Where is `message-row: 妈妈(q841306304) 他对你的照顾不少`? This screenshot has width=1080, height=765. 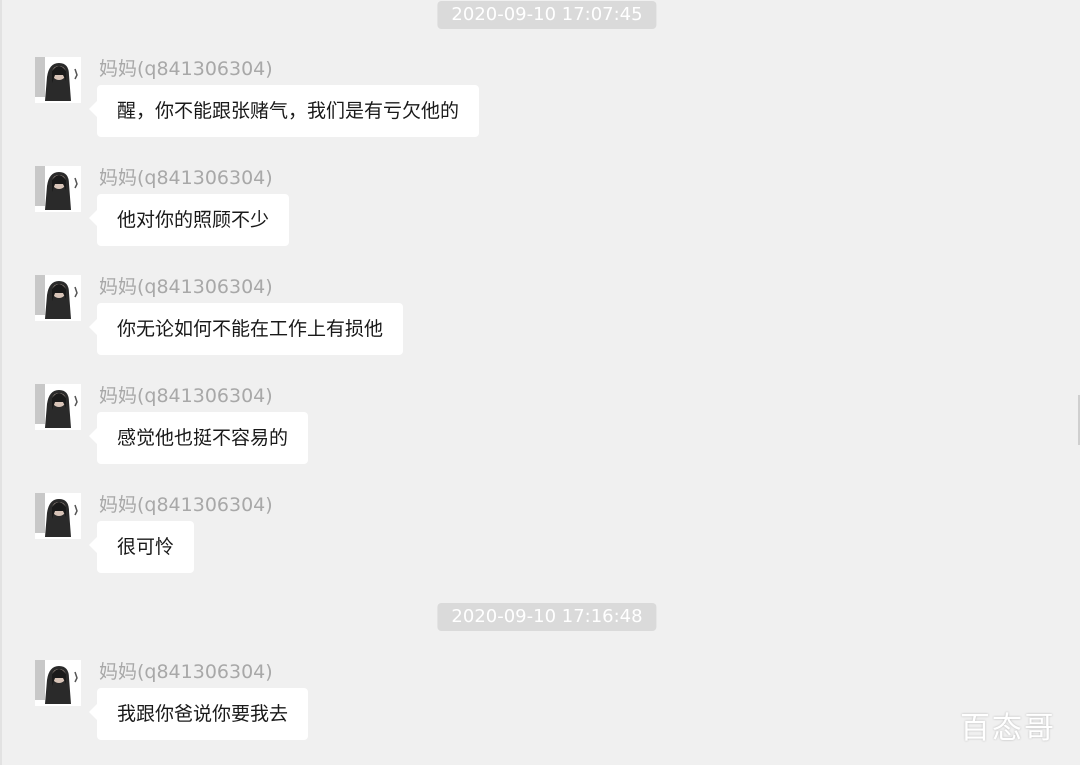 message-row: 妈妈(q841306304) 他对你的照顾不少 is located at coordinates (385, 211).